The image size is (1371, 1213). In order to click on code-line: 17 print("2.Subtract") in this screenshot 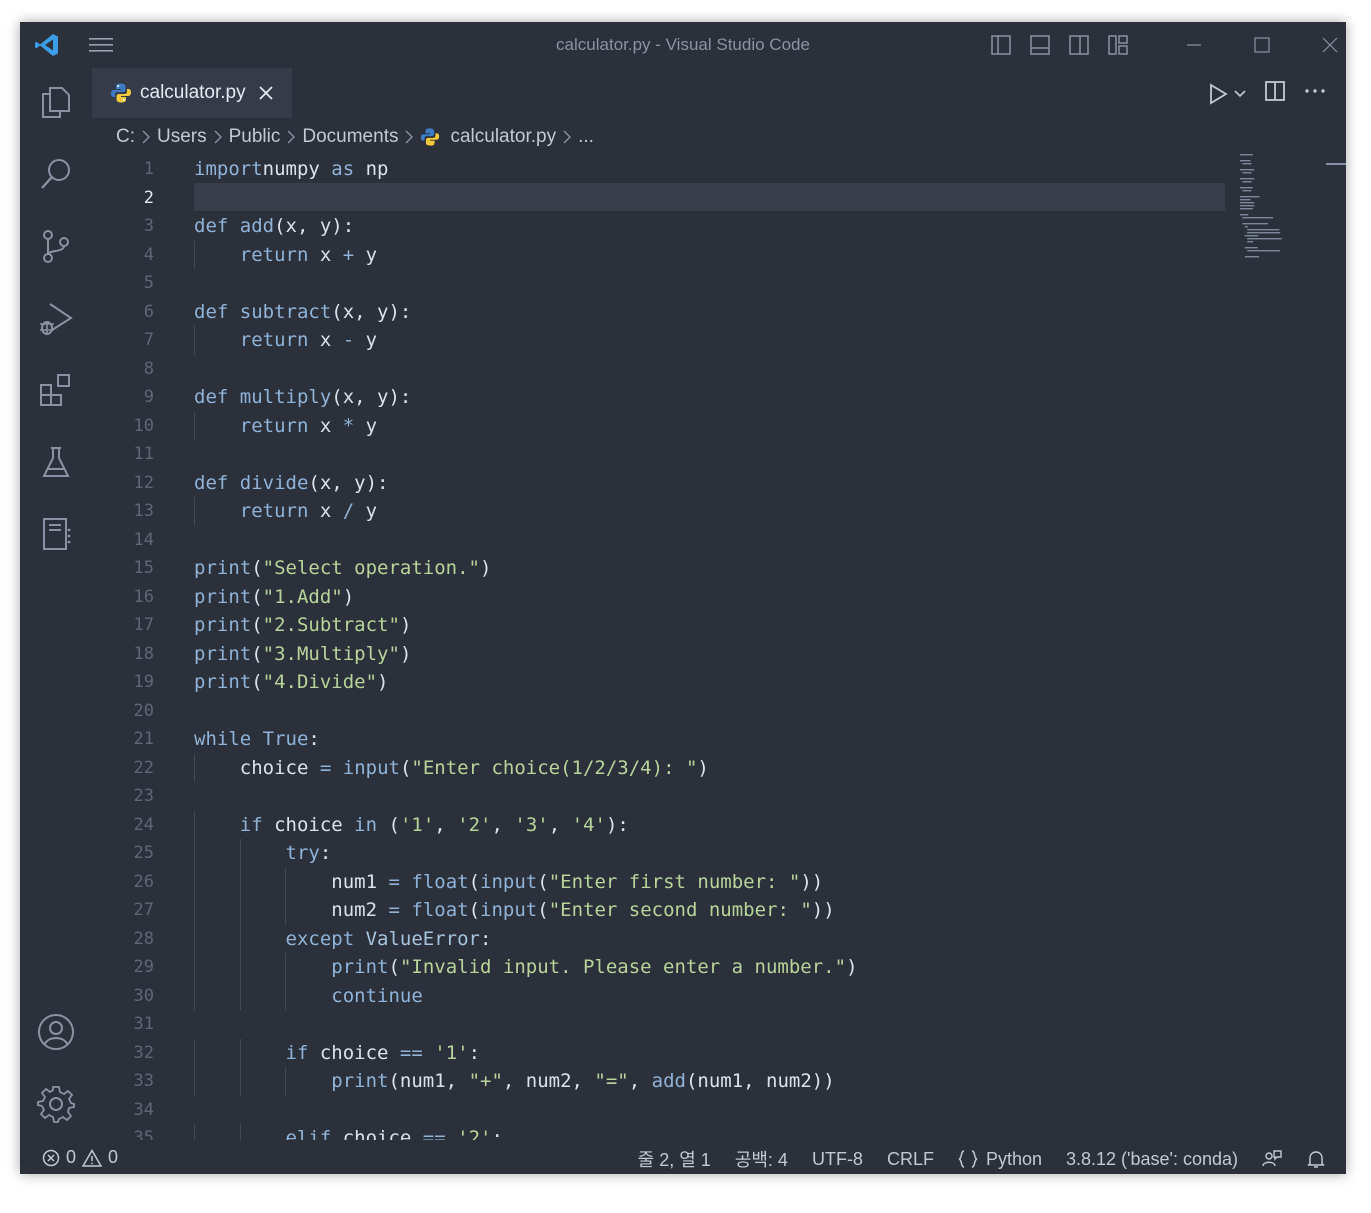, I will do `click(719, 625)`.